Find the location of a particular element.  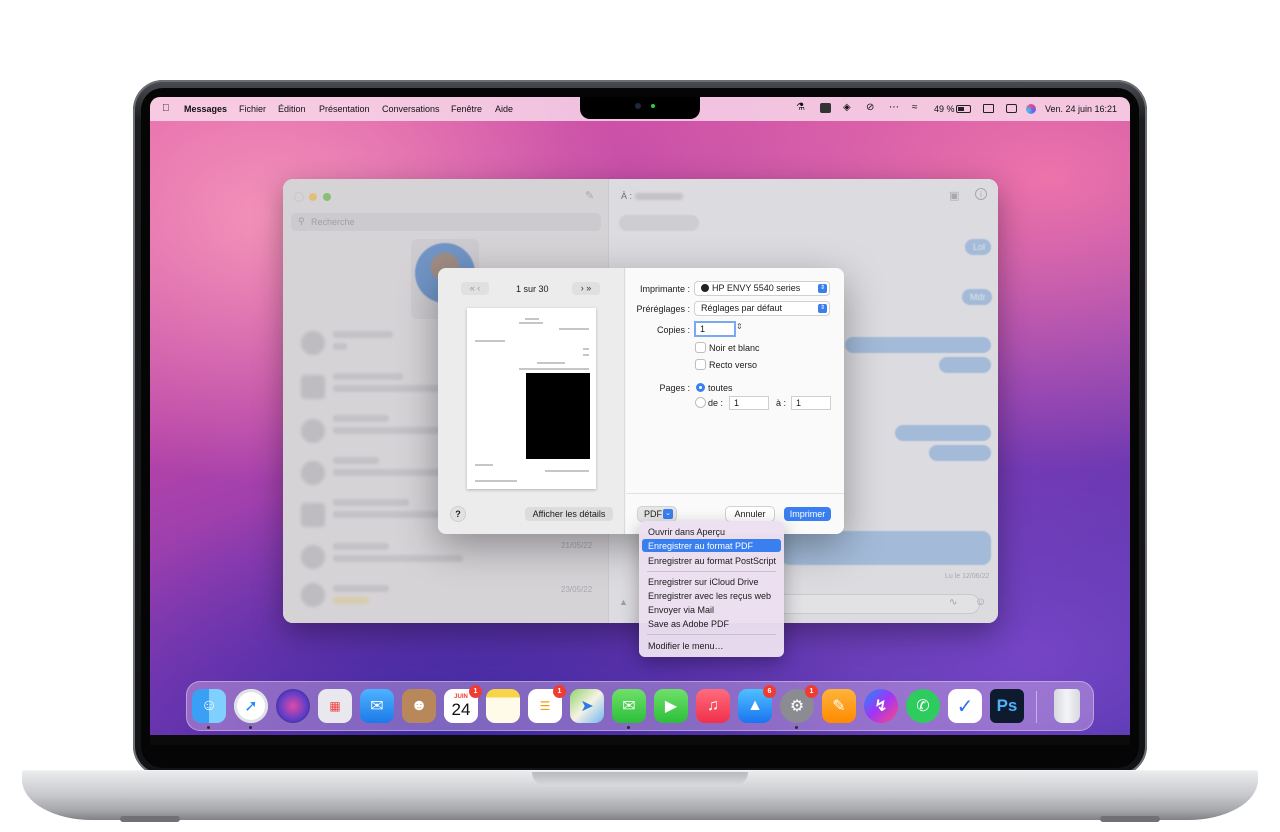

whatsapp-icon: ✆ is located at coordinates (923, 706).